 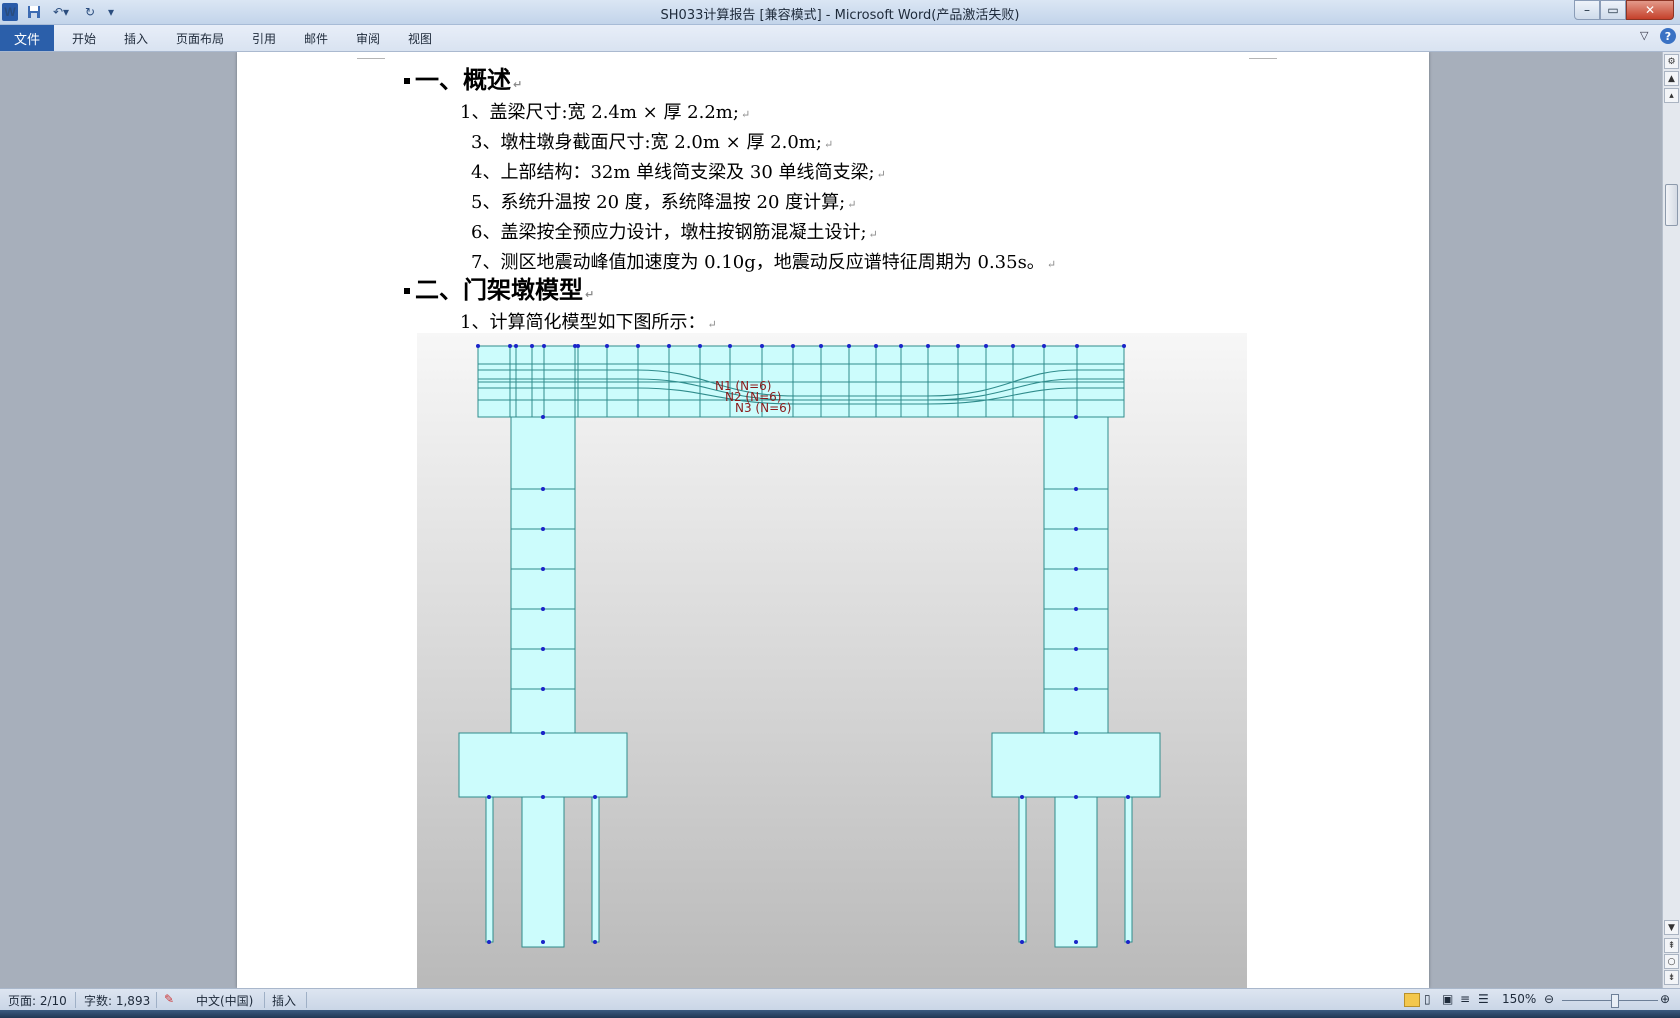 What do you see at coordinates (316, 38) in the screenshot?
I see `tab-mailings: 邮件` at bounding box center [316, 38].